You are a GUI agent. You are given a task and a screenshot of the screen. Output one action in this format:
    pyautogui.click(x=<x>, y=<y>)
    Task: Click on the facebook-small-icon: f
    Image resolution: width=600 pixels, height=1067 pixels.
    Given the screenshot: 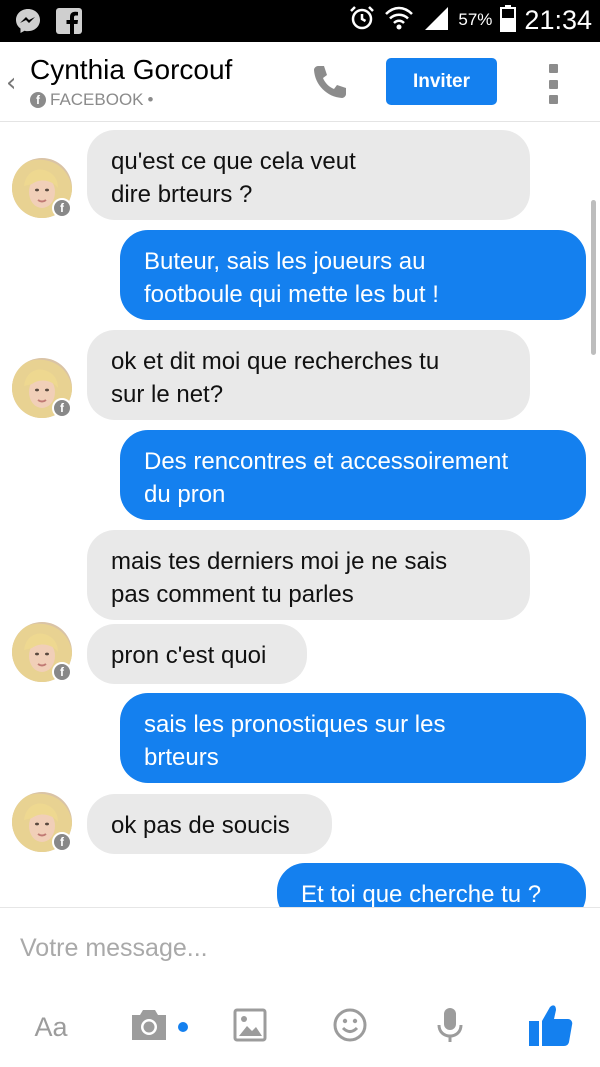 What is the action you would take?
    pyautogui.click(x=38, y=100)
    